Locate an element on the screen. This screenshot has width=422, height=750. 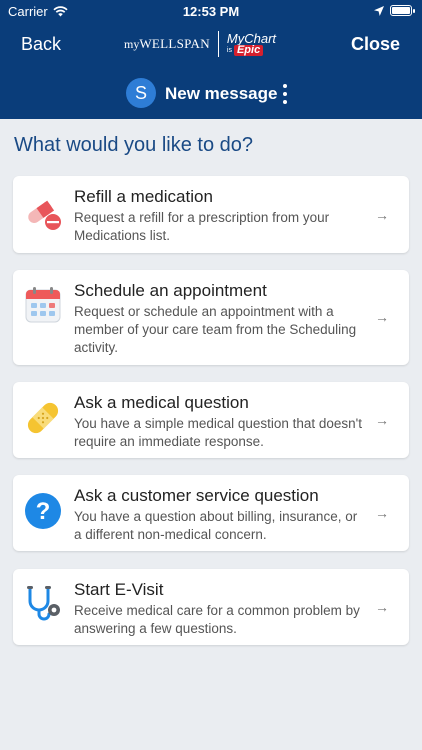
status-bar: Carrier 12:53 PM is located at coordinates (211, 11).